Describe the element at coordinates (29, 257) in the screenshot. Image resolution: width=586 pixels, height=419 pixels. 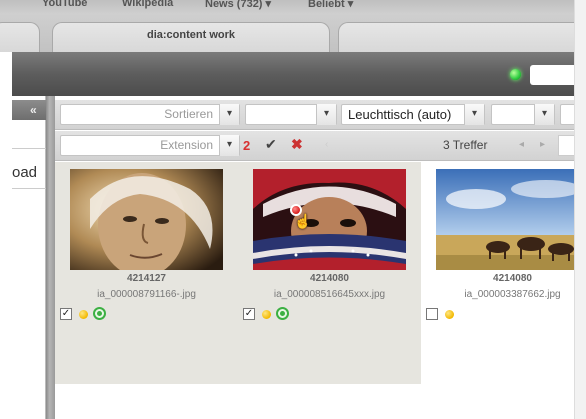
I see `left-panel: « oad` at that location.